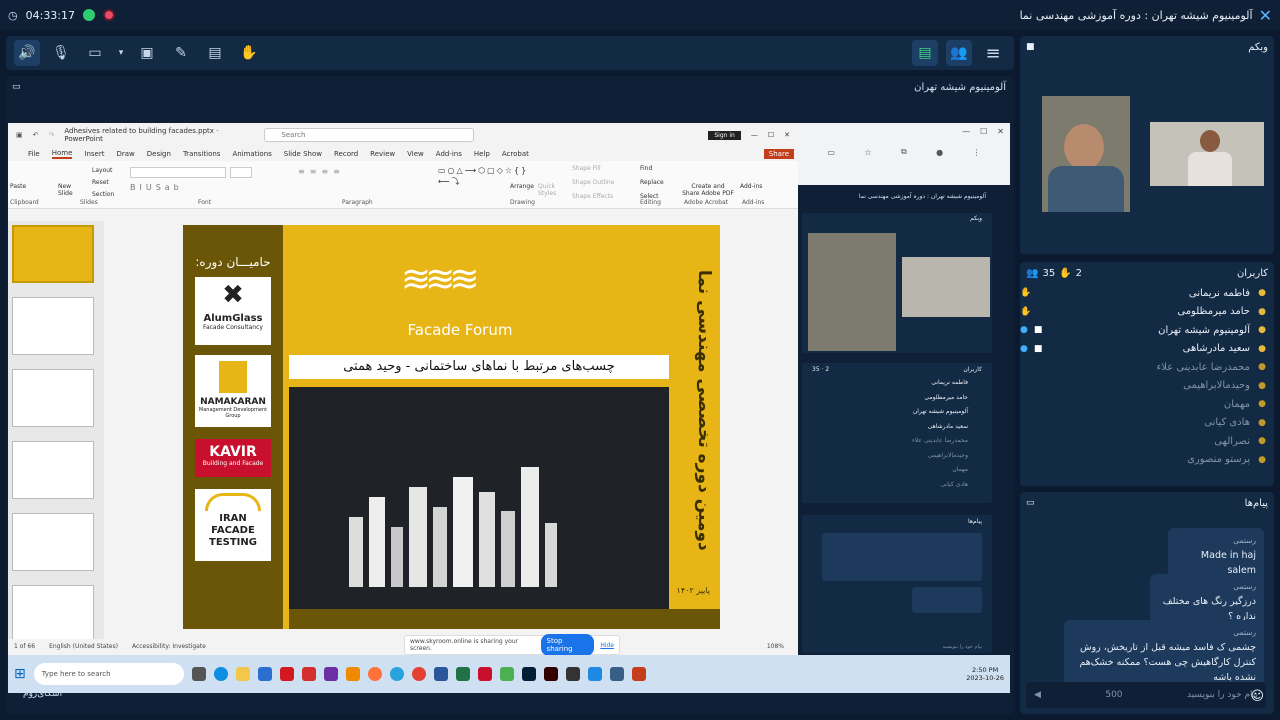  Describe the element at coordinates (202, 154) in the screenshot. I see `ppt-tab-transitions: Transitions` at that location.